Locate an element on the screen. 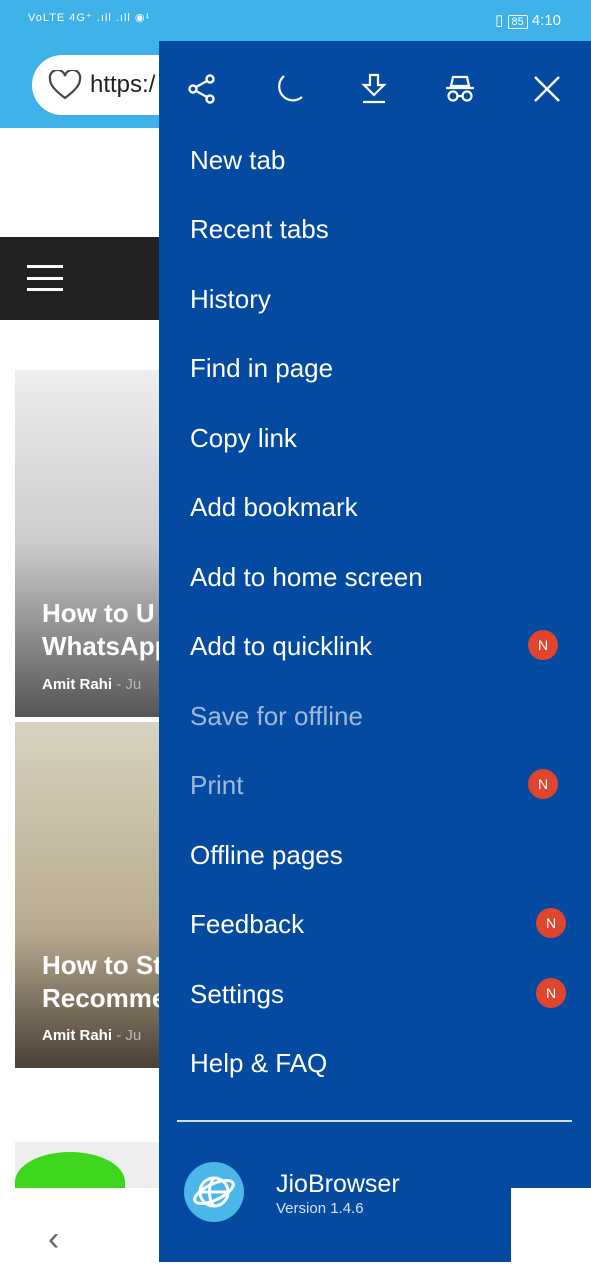 This screenshot has width=591, height=1280. menu-item-save-for-offline: Save for offline is located at coordinates (276, 716).